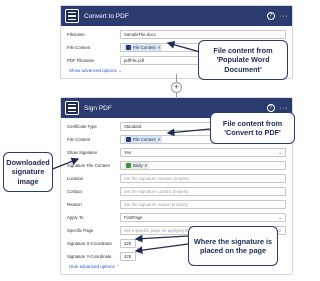 The width and height of the screenshot is (320, 281). What do you see at coordinates (203, 178) in the screenshot?
I see `location-input: Set the signature location property` at bounding box center [203, 178].